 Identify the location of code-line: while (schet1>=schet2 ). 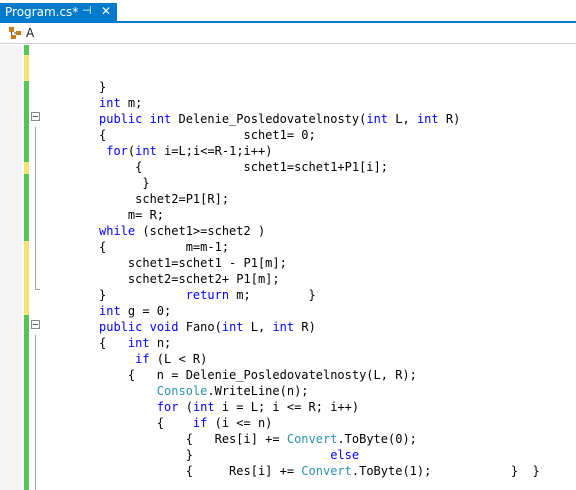
(182, 231).